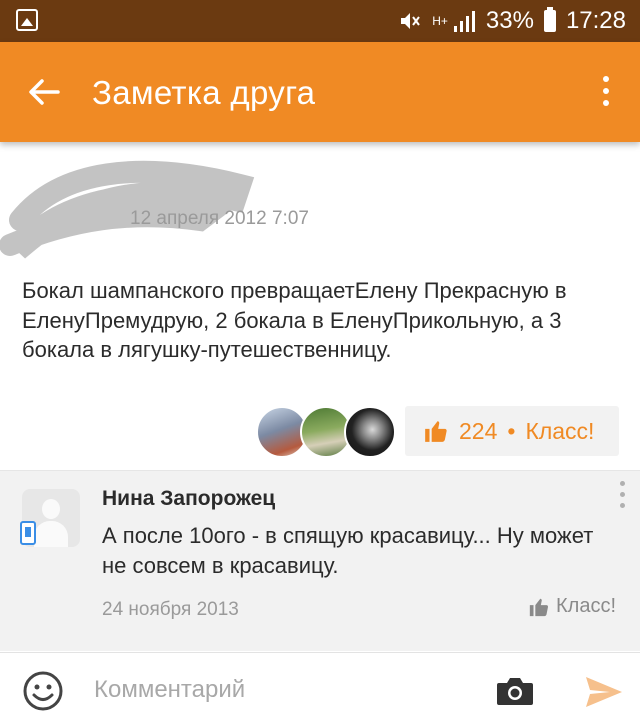  What do you see at coordinates (284, 690) in the screenshot?
I see `comment-input` at bounding box center [284, 690].